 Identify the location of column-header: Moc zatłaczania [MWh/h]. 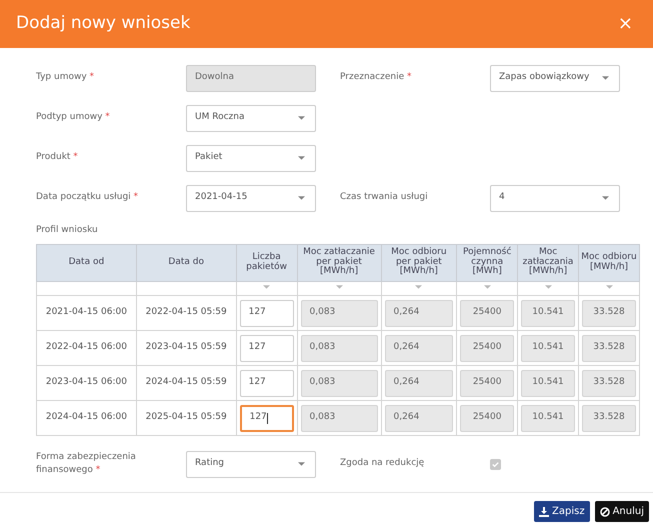
(548, 262).